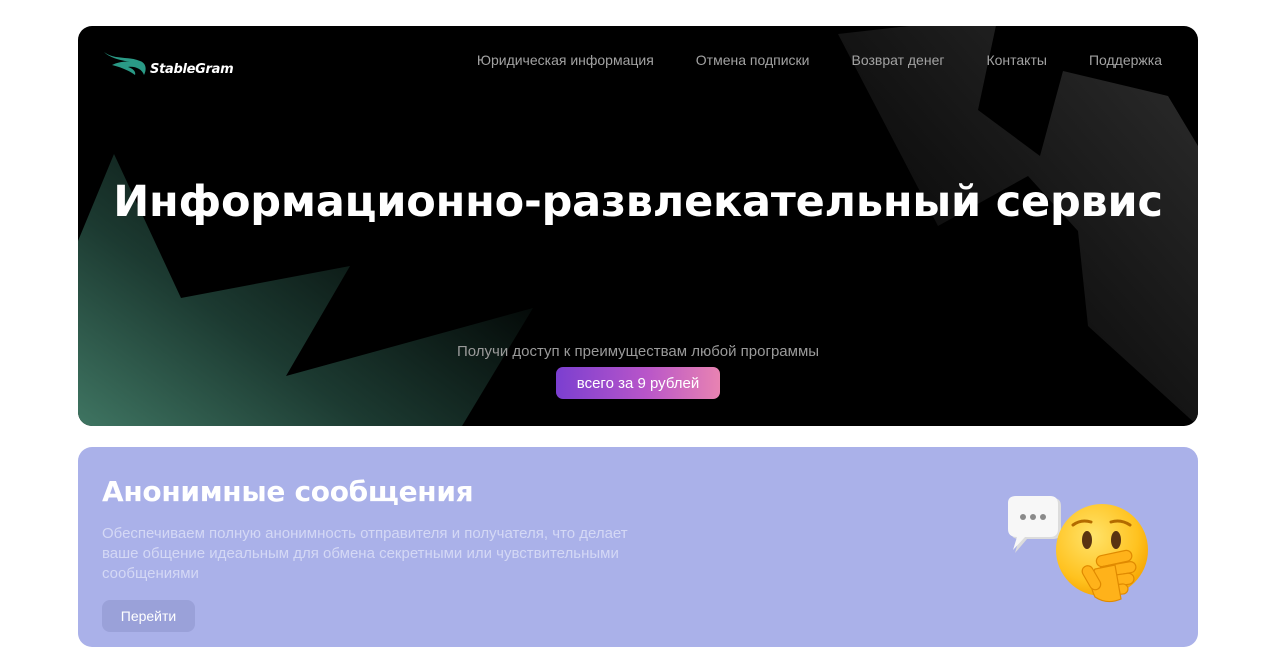  Describe the element at coordinates (192, 69) in the screenshot. I see `brand-name: StableGram` at that location.